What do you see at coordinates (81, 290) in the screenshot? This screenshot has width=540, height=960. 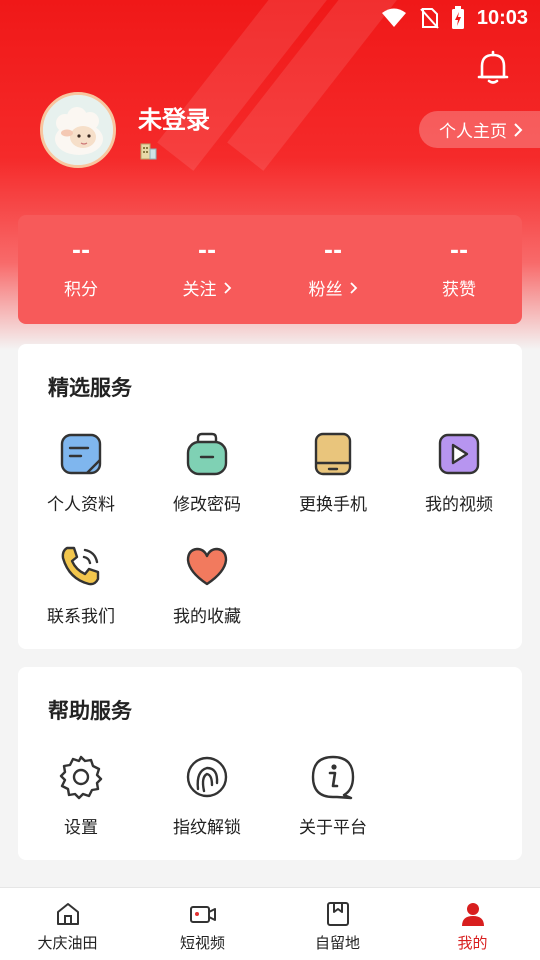 I see `stat-label: 积分` at bounding box center [81, 290].